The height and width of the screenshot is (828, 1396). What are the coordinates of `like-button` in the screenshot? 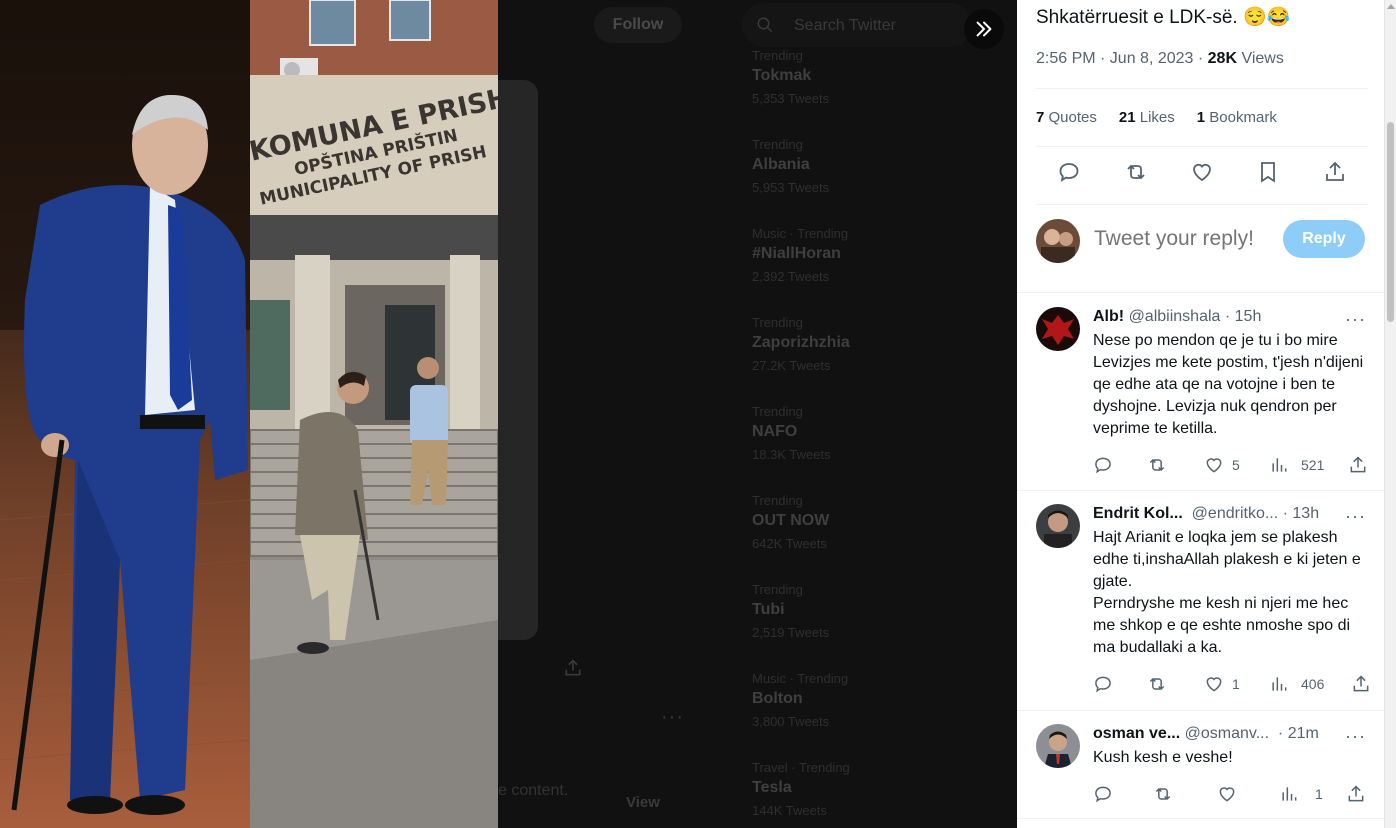 It's located at (1231, 794).